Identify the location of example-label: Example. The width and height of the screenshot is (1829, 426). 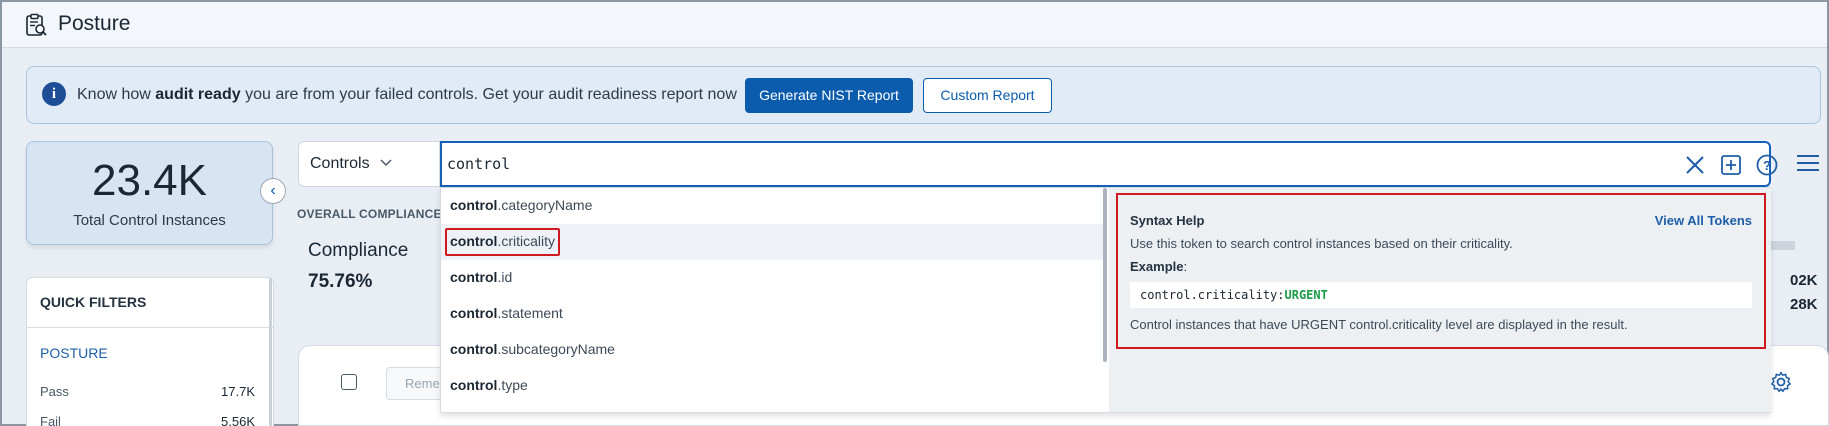
(1157, 266).